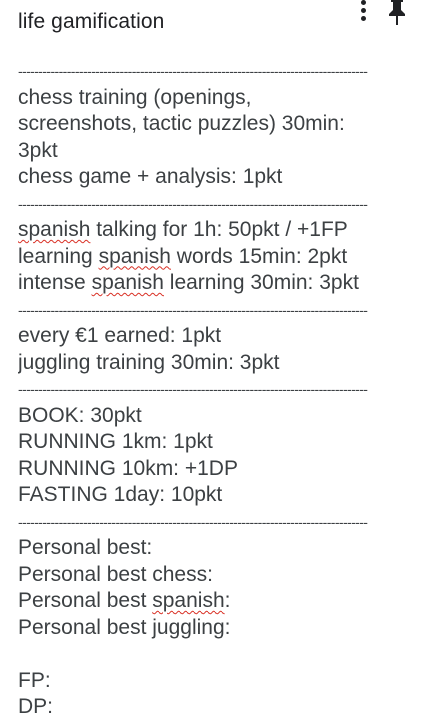 This screenshot has height=721, width=426. What do you see at coordinates (149, 362) in the screenshot?
I see `note-line: juggling training 30min: 3pkt` at bounding box center [149, 362].